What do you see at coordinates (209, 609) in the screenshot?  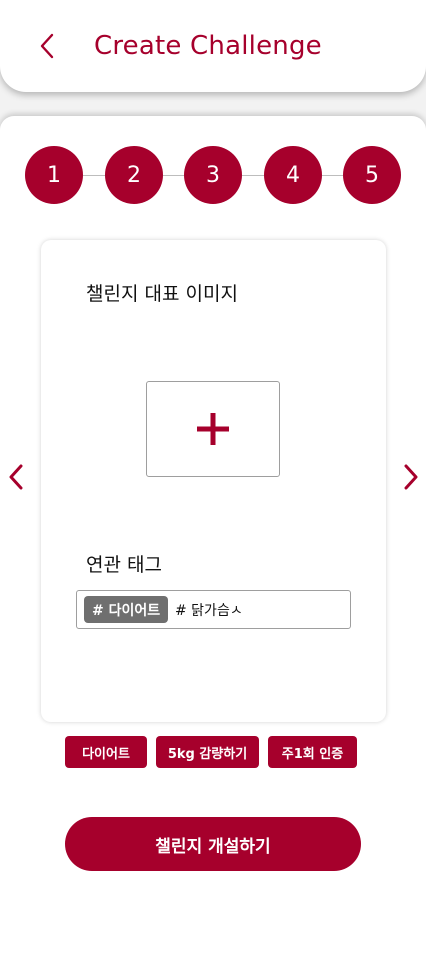 I see `tag-input-text: # 닭가슴ㅅ` at bounding box center [209, 609].